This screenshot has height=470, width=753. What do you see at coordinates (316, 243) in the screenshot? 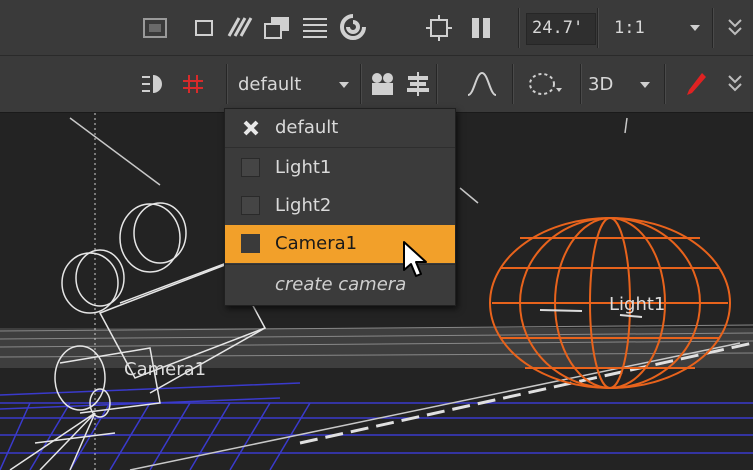
I see `menu-item-label: Camera1` at bounding box center [316, 243].